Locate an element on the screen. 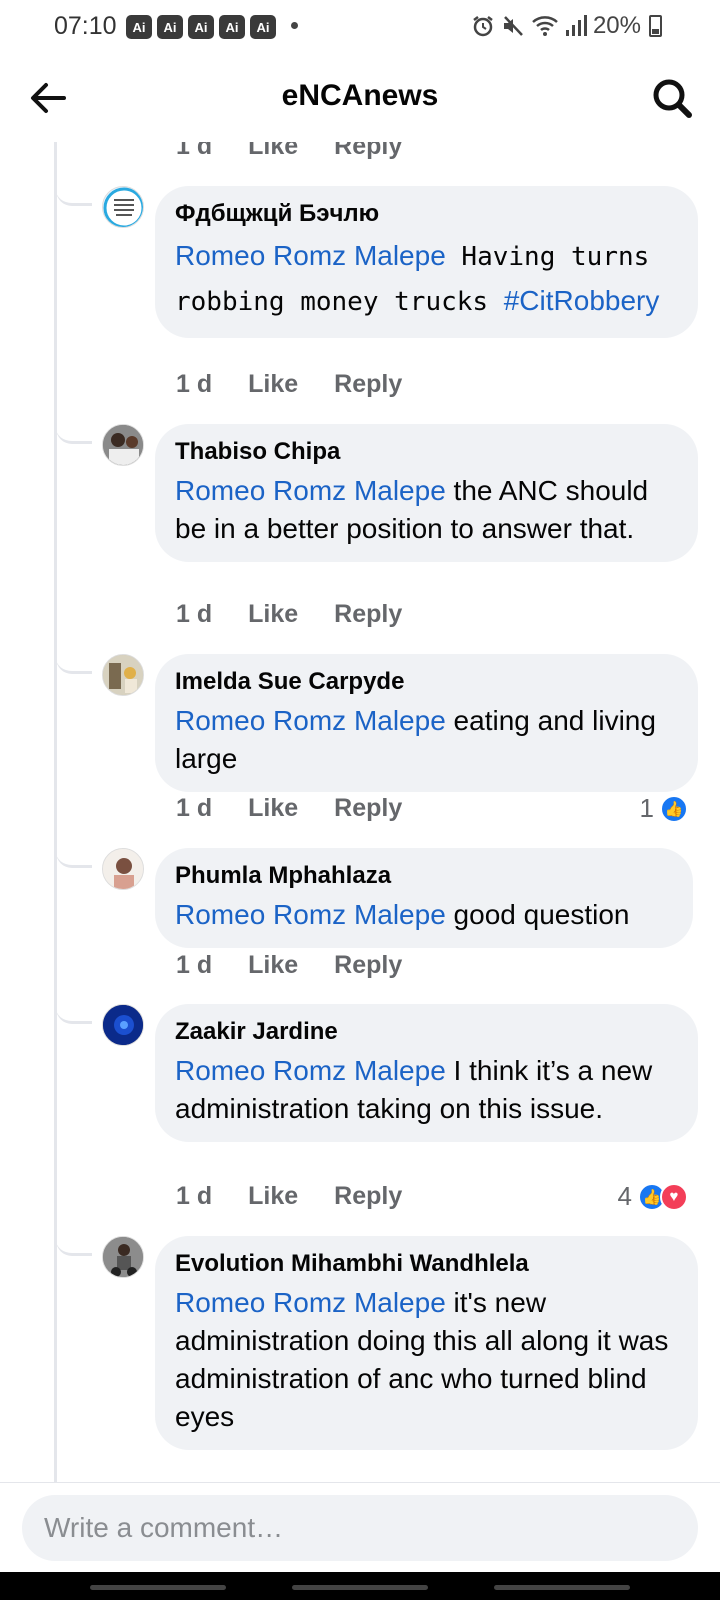 This screenshot has height=1600, width=720. status-icons: 20% is located at coordinates (566, 26).